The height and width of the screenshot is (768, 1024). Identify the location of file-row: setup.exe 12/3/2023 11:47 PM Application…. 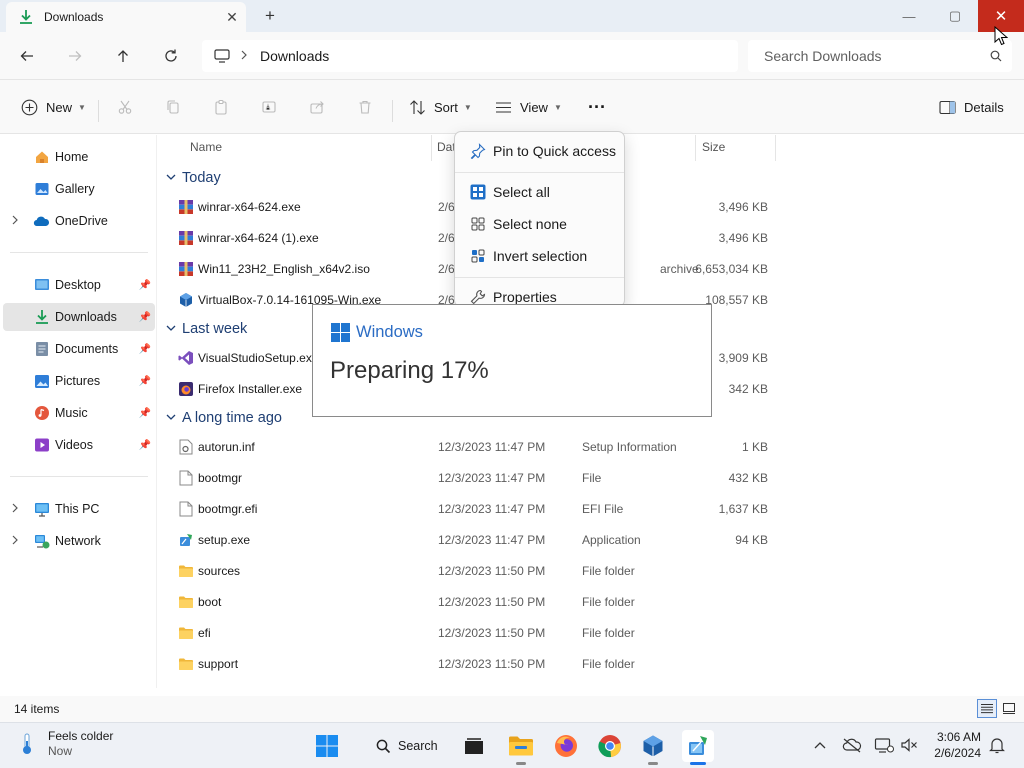
(472, 540).